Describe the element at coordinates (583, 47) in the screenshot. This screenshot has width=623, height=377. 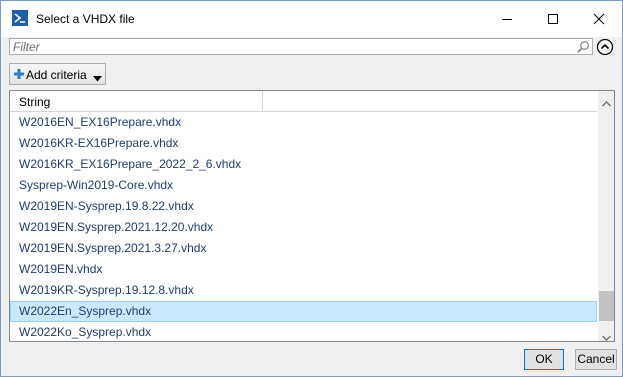
I see `search-icon` at that location.